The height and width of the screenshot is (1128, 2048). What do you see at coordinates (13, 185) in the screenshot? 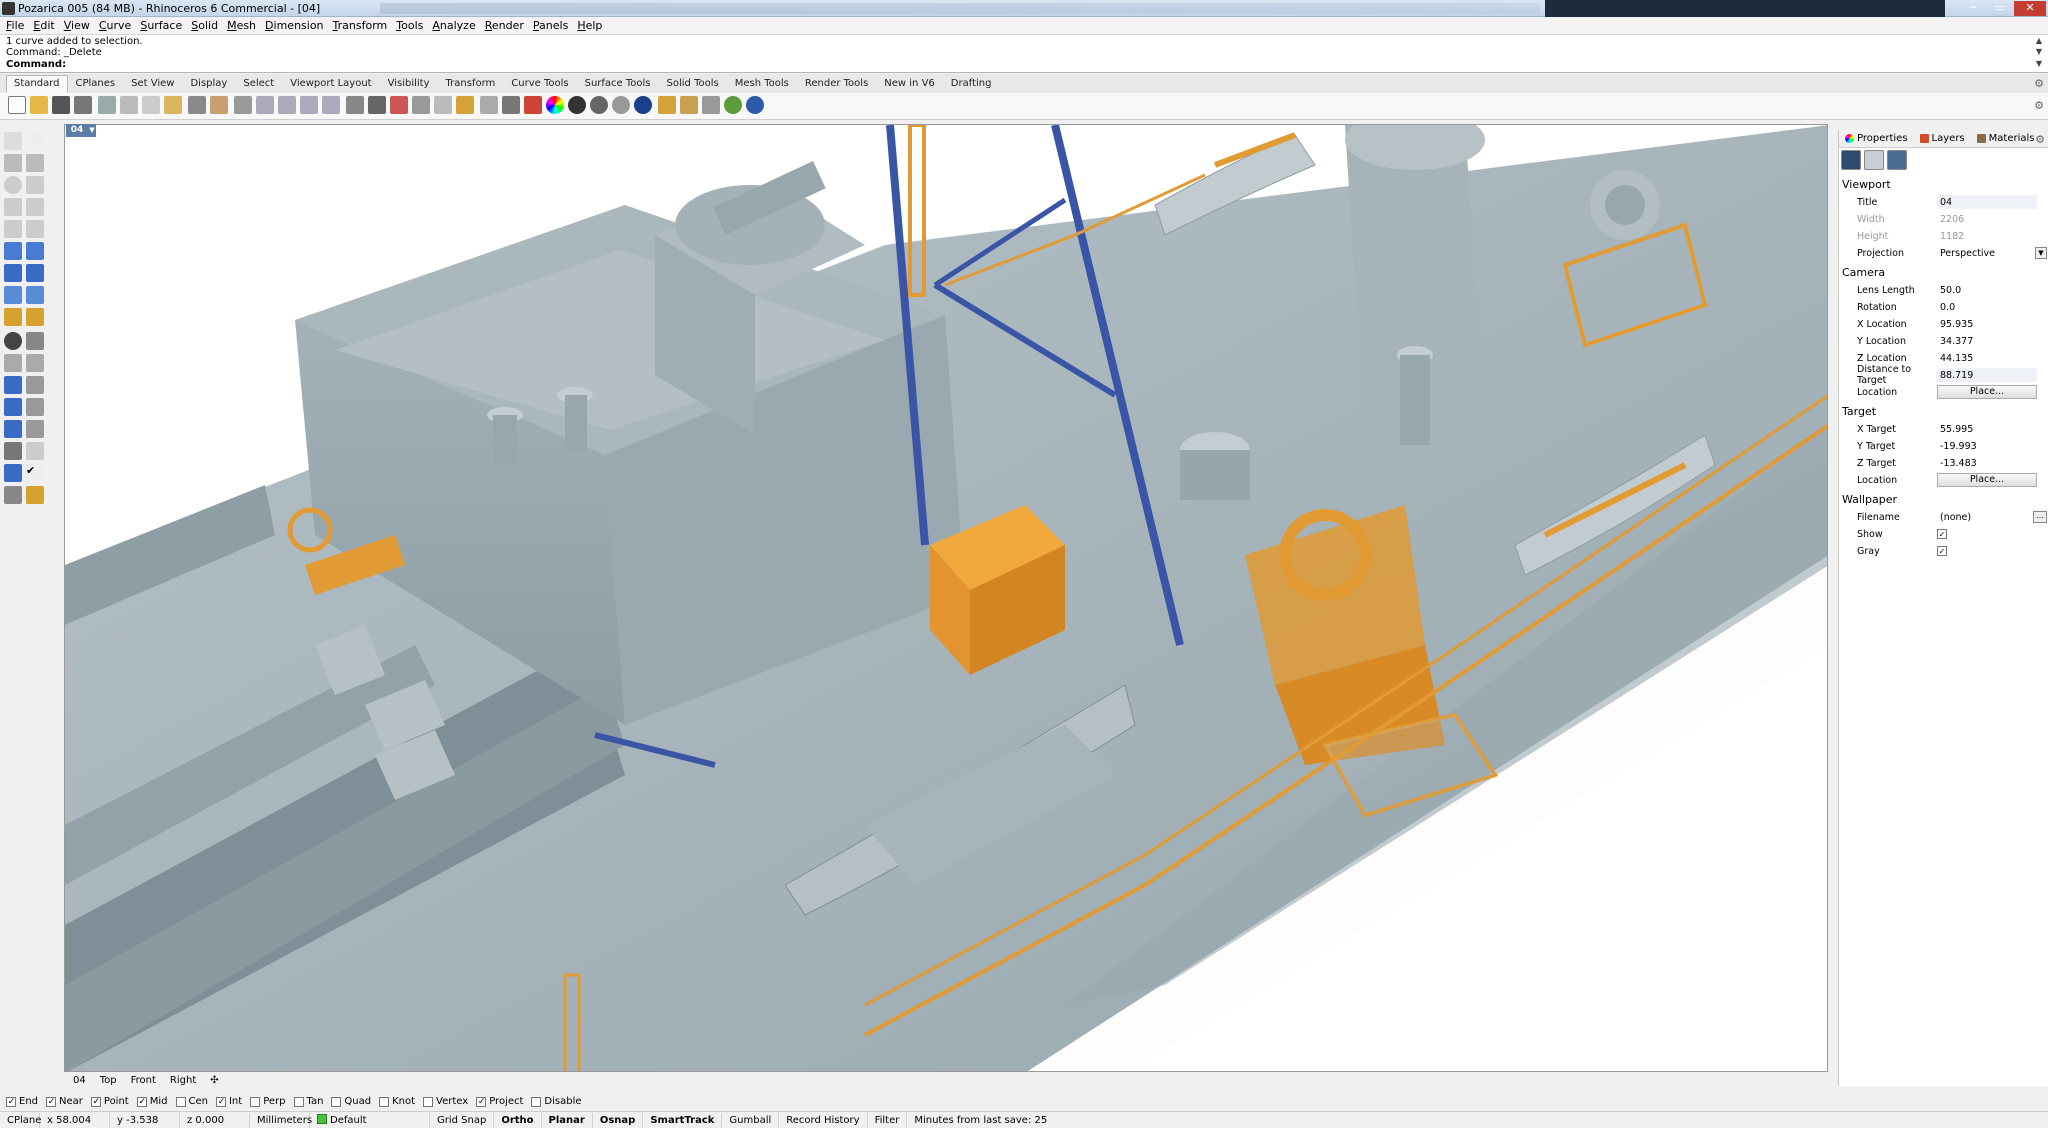
I see `circle-icon` at bounding box center [13, 185].